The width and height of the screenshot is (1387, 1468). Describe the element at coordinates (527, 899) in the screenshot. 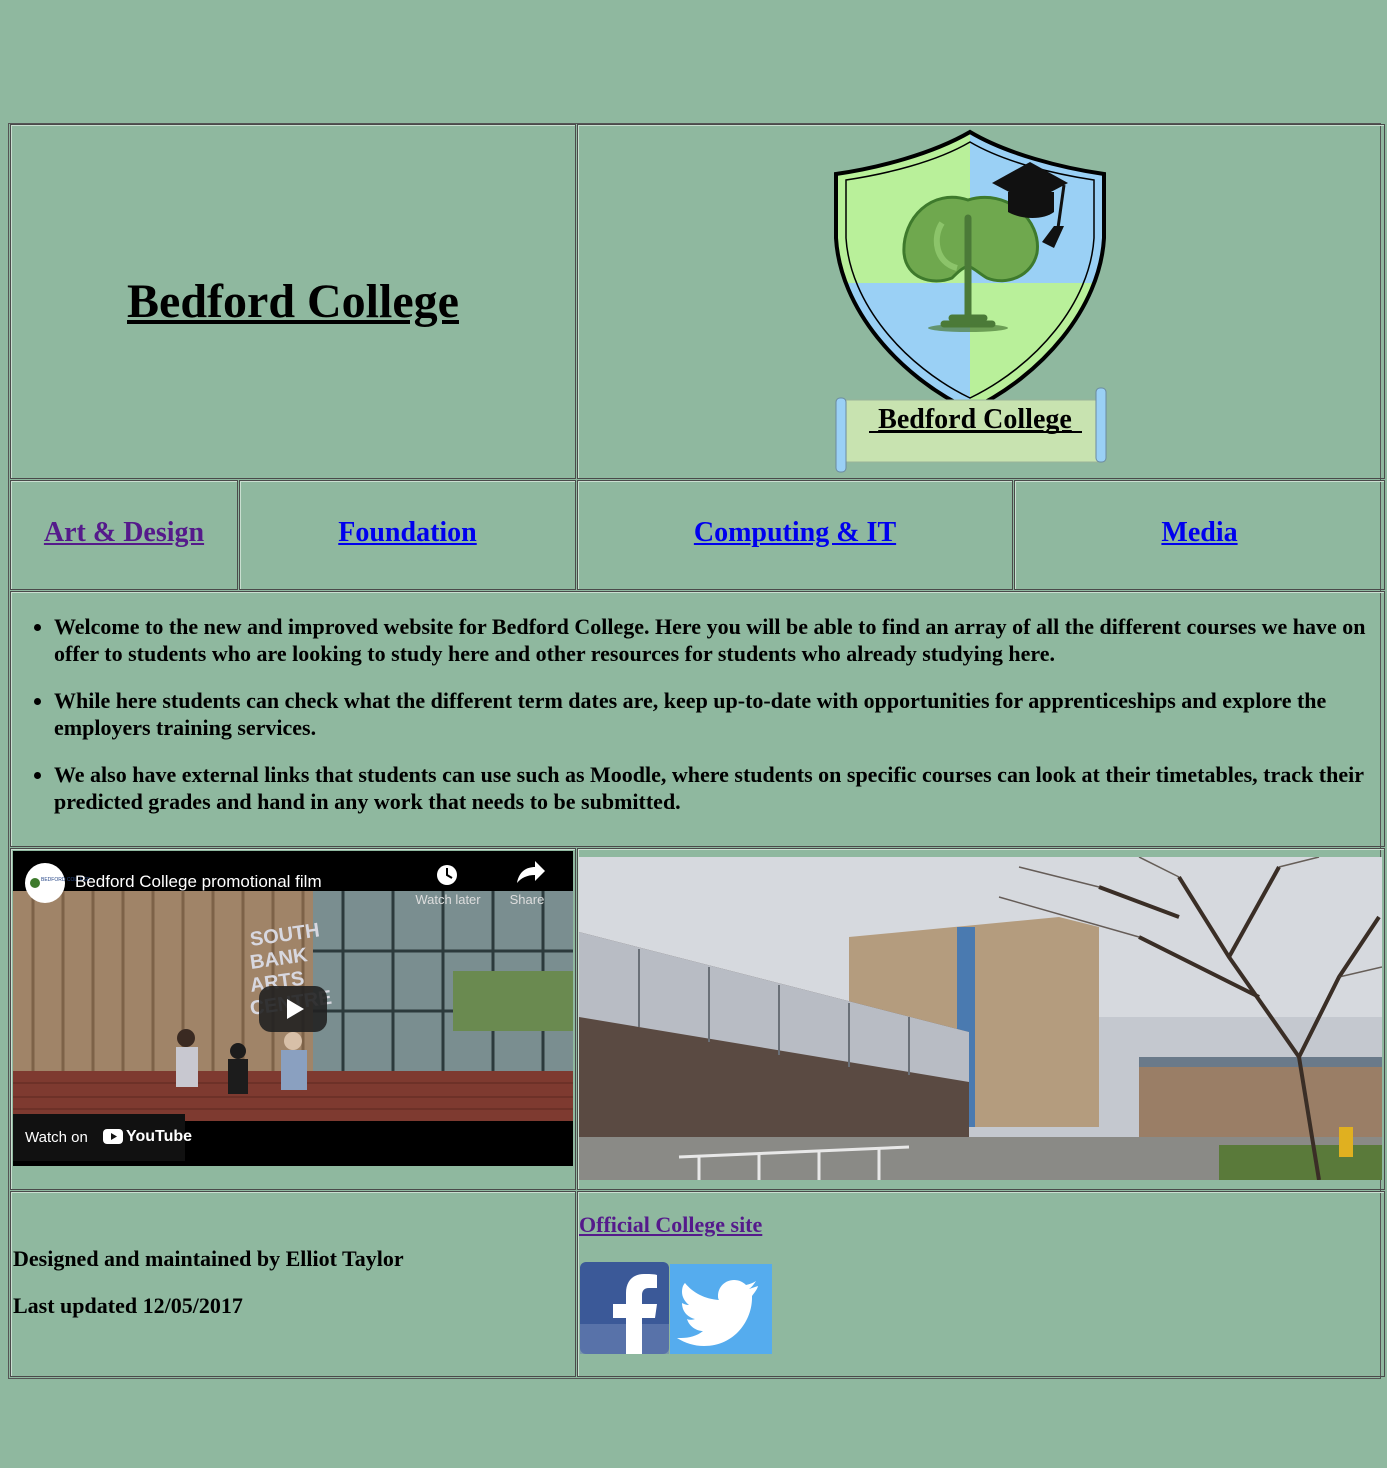

I see `share-label: Share` at that location.